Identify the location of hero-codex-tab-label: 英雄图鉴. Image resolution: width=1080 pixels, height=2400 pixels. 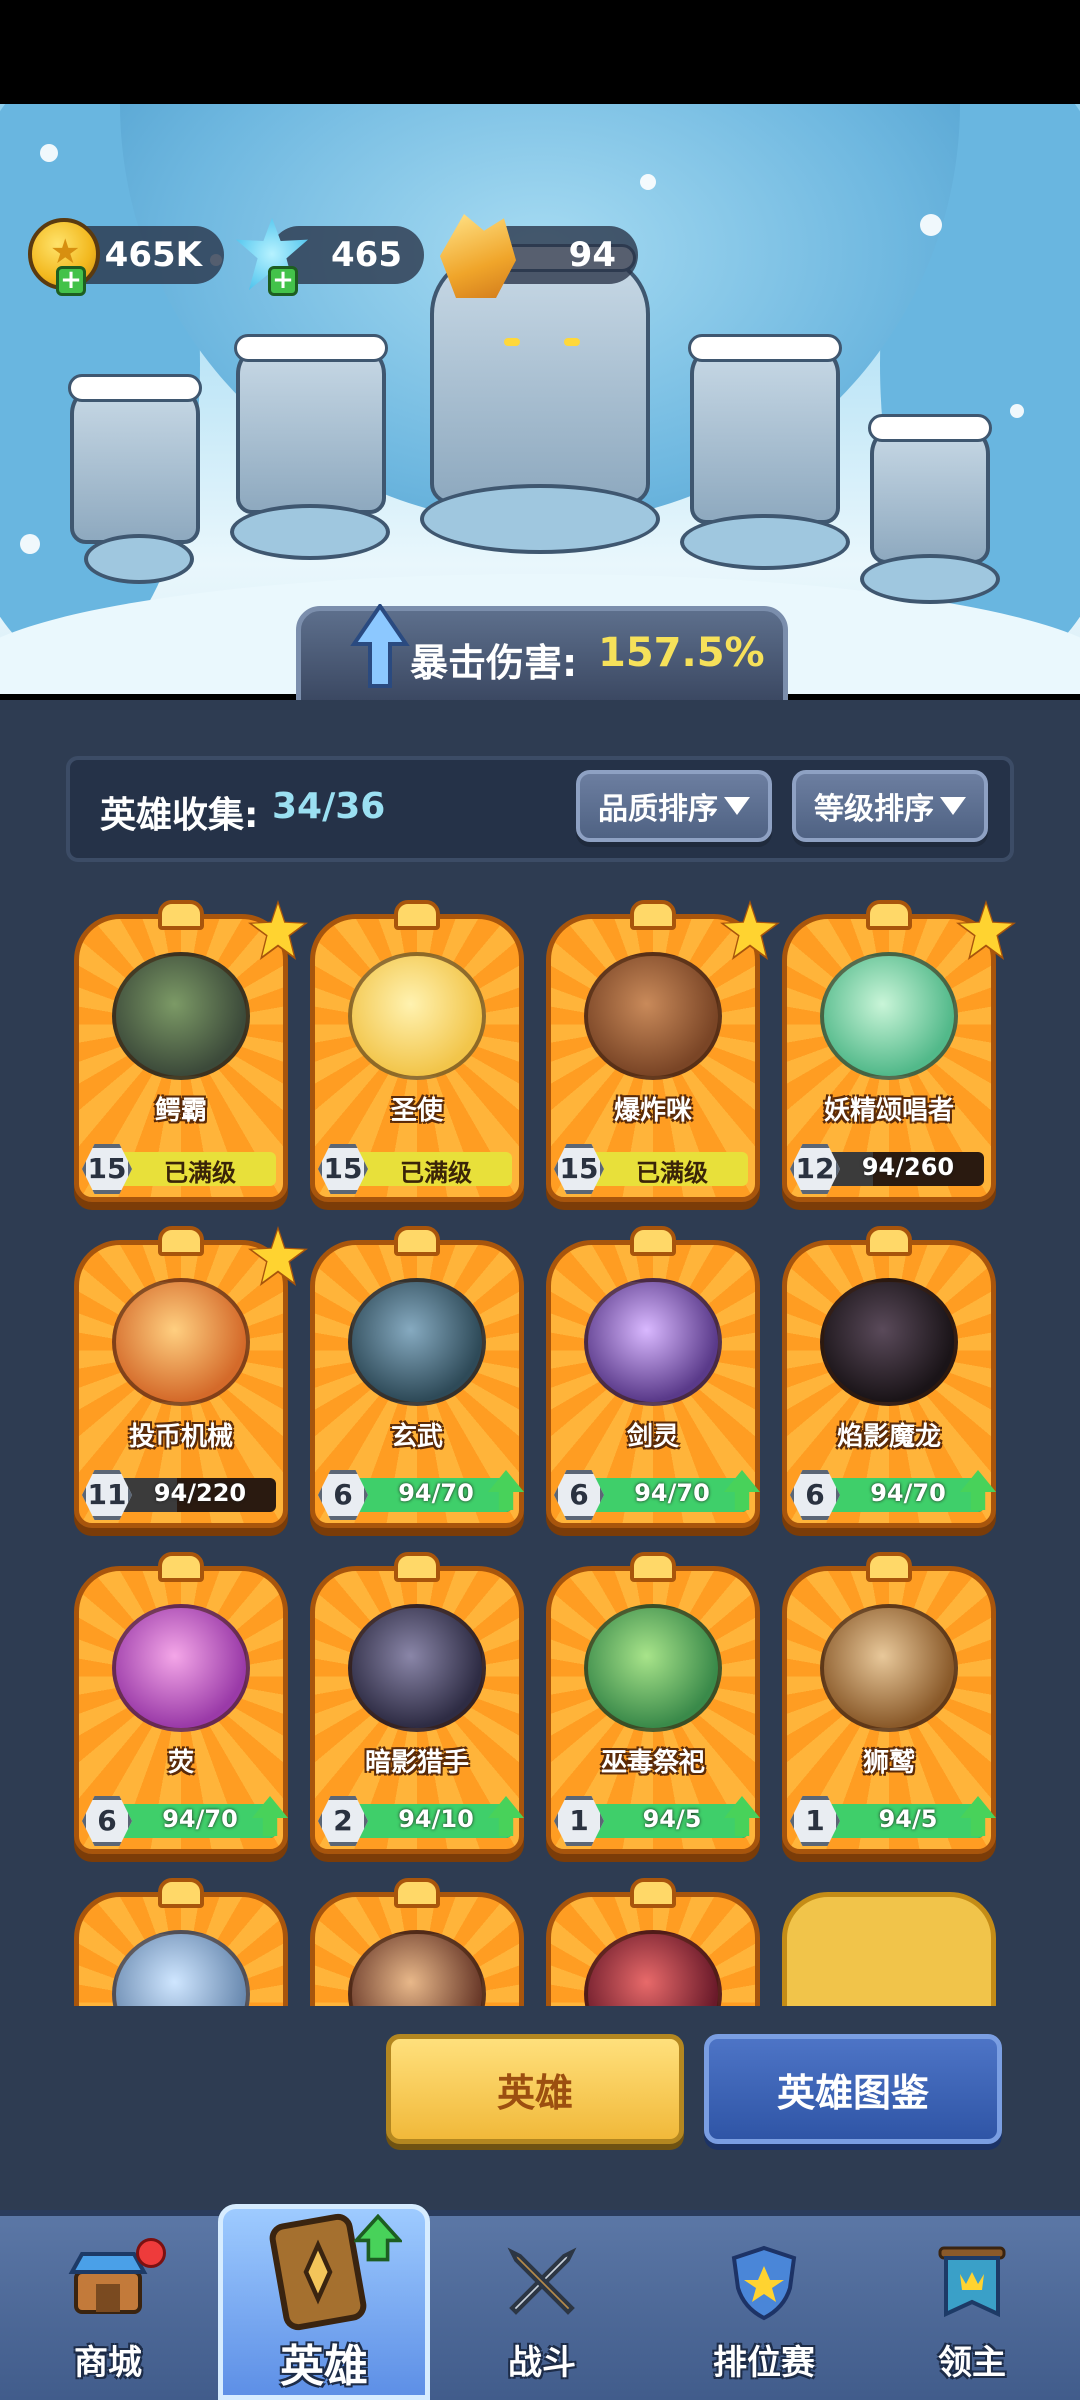
(852, 2092).